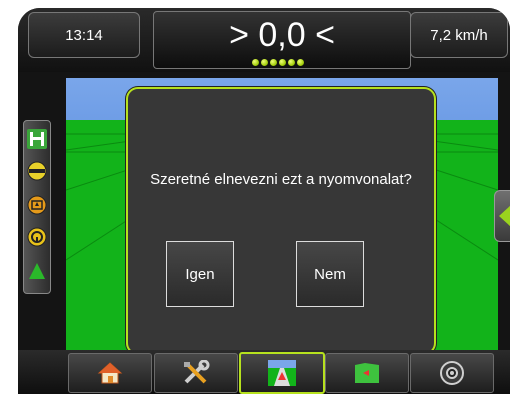 This screenshot has height=394, width=519. Describe the element at coordinates (278, 62) in the screenshot. I see `lightbar` at that location.